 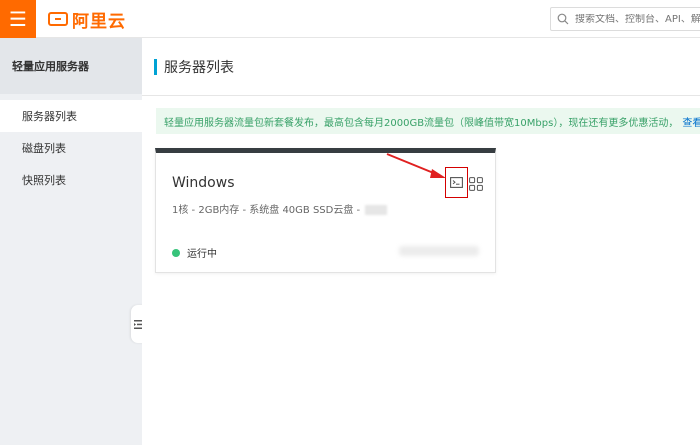 What do you see at coordinates (637, 19) in the screenshot?
I see `search-input` at bounding box center [637, 19].